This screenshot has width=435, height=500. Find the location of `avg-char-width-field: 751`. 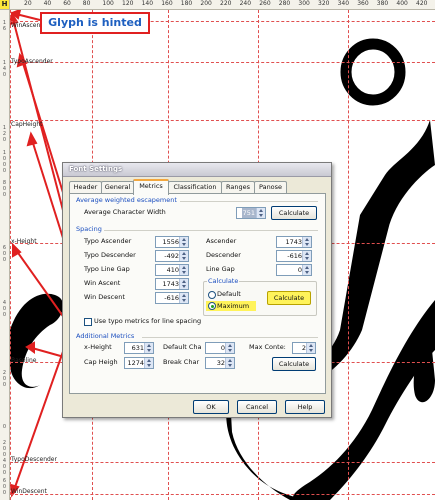

avg-char-width-field: 751 is located at coordinates (251, 213).